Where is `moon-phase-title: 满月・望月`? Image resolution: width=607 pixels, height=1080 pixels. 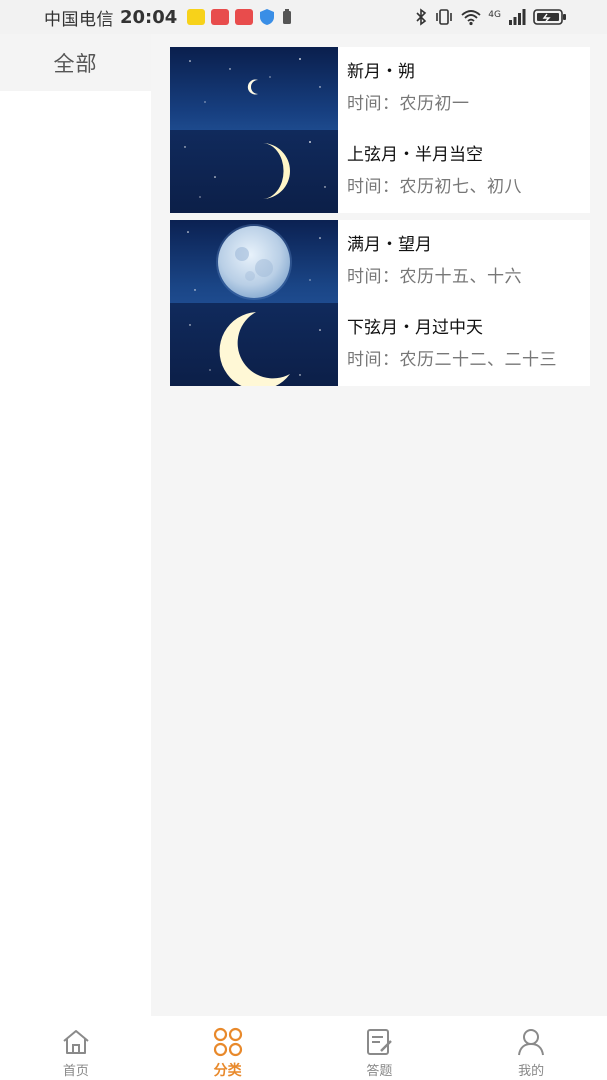
moon-phase-title: 满月・望月 is located at coordinates (389, 245).